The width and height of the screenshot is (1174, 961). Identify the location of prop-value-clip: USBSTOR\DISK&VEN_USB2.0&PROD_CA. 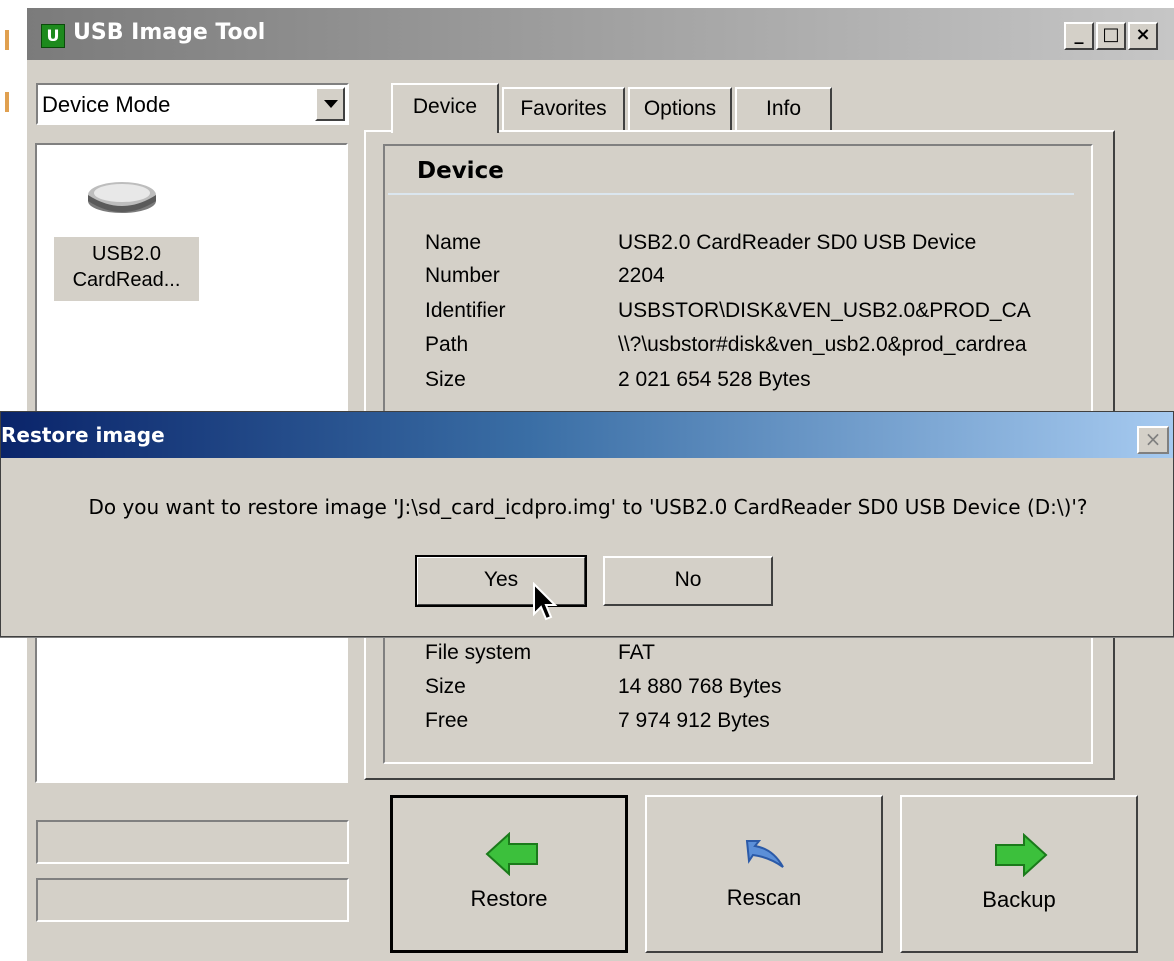
(840, 314).